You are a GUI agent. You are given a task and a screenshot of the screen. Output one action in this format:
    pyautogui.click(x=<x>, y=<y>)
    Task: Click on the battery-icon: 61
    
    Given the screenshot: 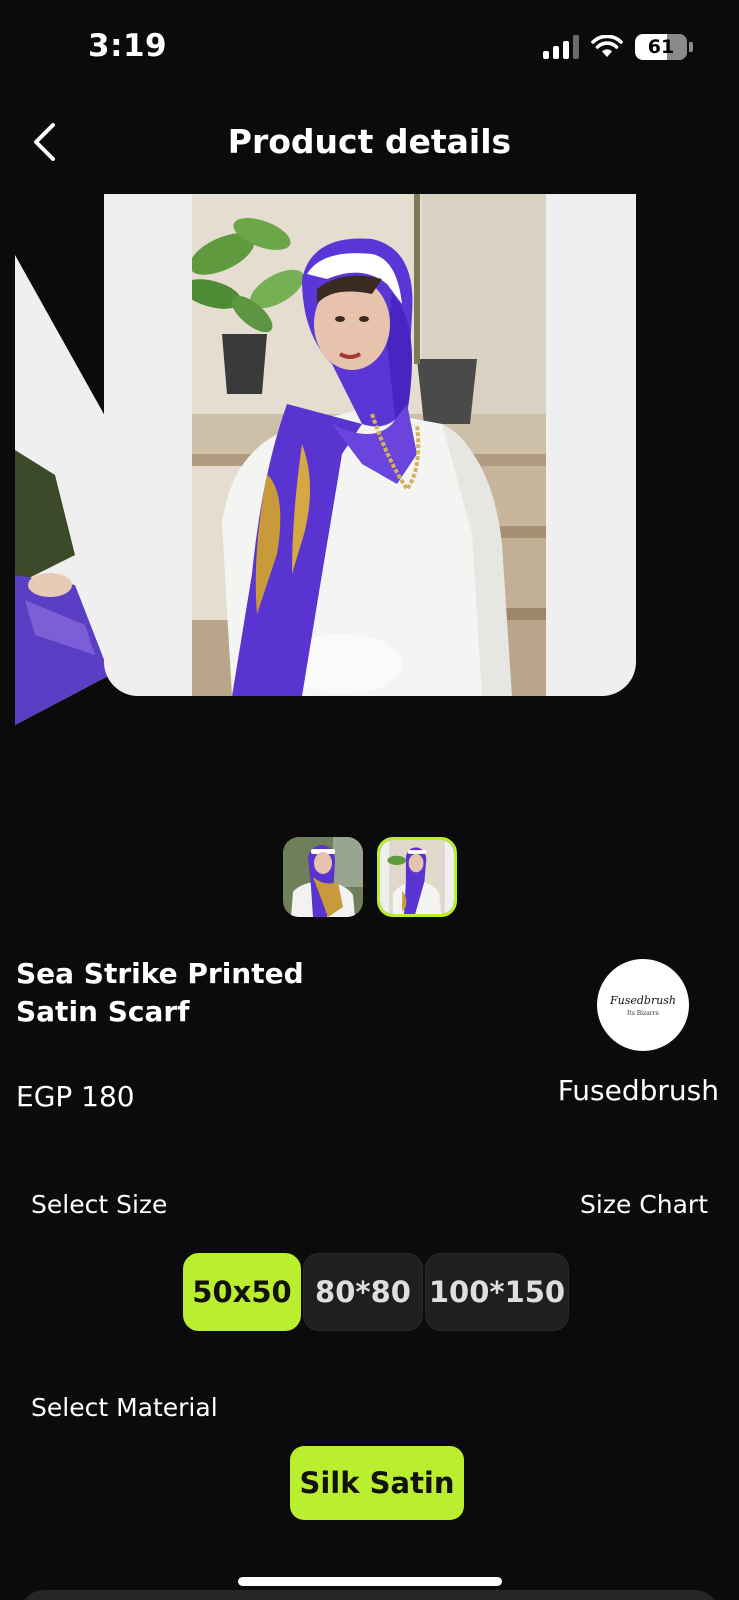 What is the action you would take?
    pyautogui.click(x=664, y=47)
    